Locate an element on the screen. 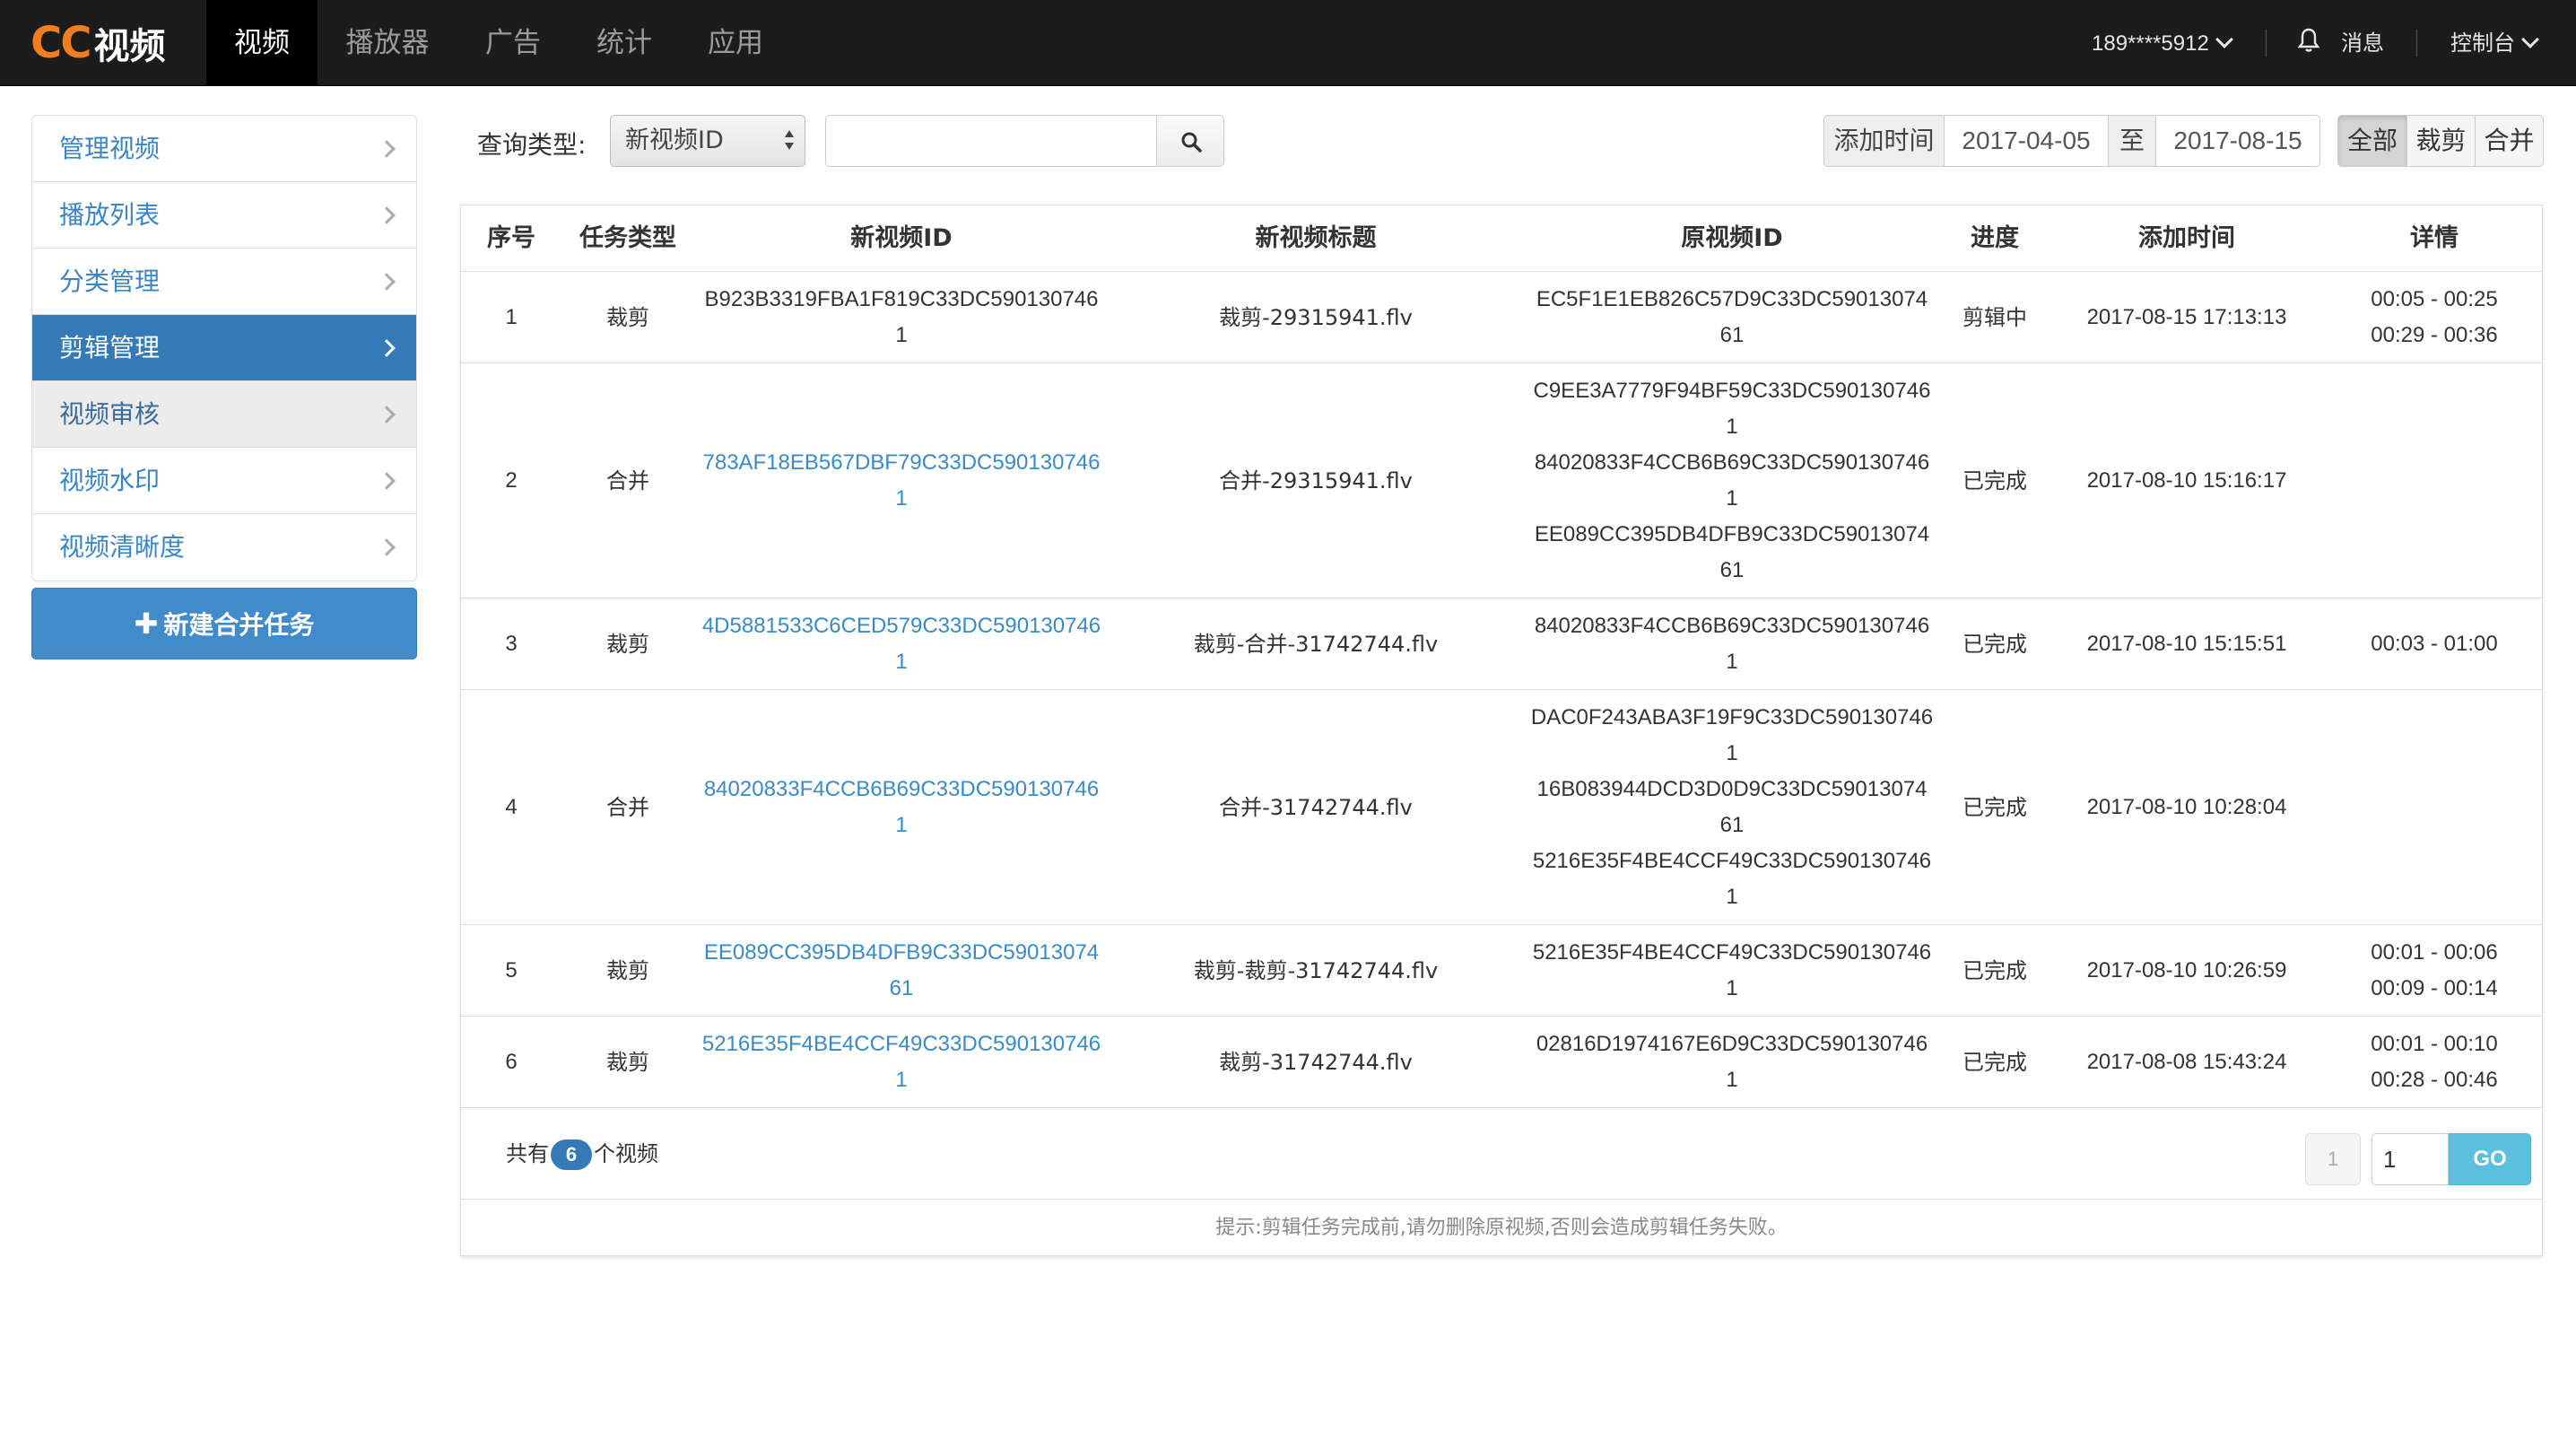  page-button: 1 is located at coordinates (2333, 1159).